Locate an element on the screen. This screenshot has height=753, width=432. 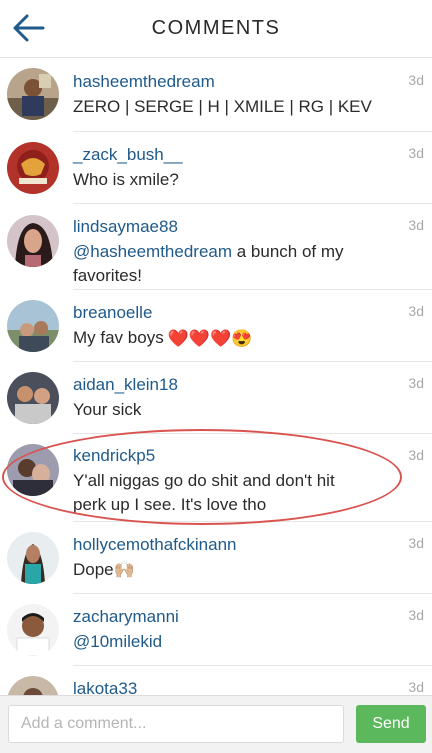
comment-username: breanoelle is located at coordinates (112, 313).